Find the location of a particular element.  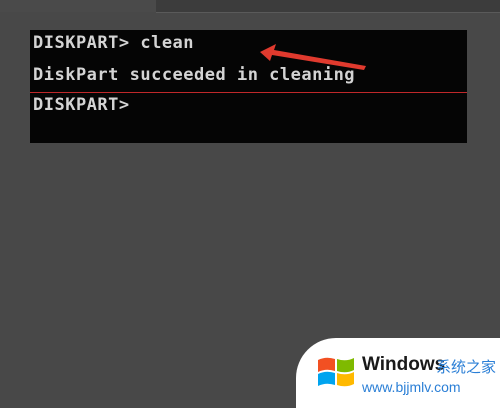

top-strip-right is located at coordinates (328, 6).